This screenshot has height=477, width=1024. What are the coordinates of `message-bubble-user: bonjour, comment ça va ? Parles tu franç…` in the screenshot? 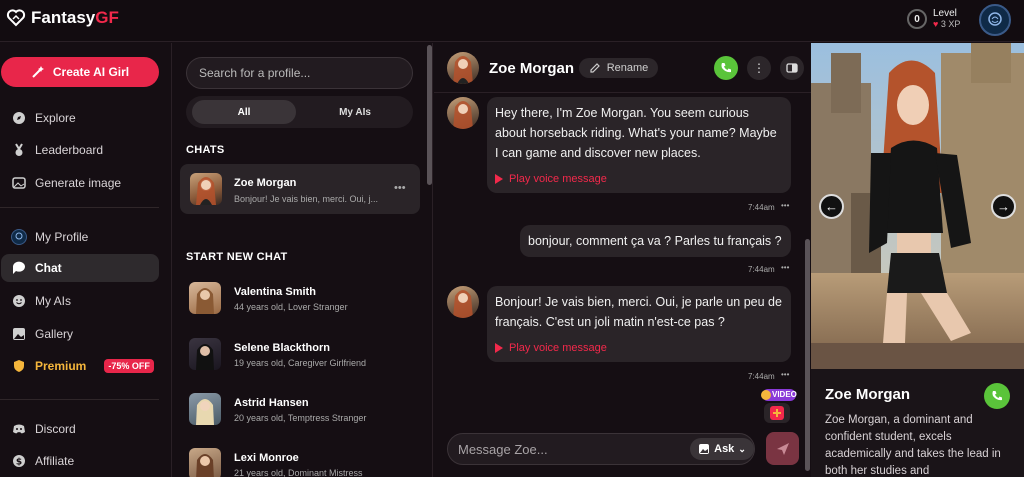 It's located at (655, 241).